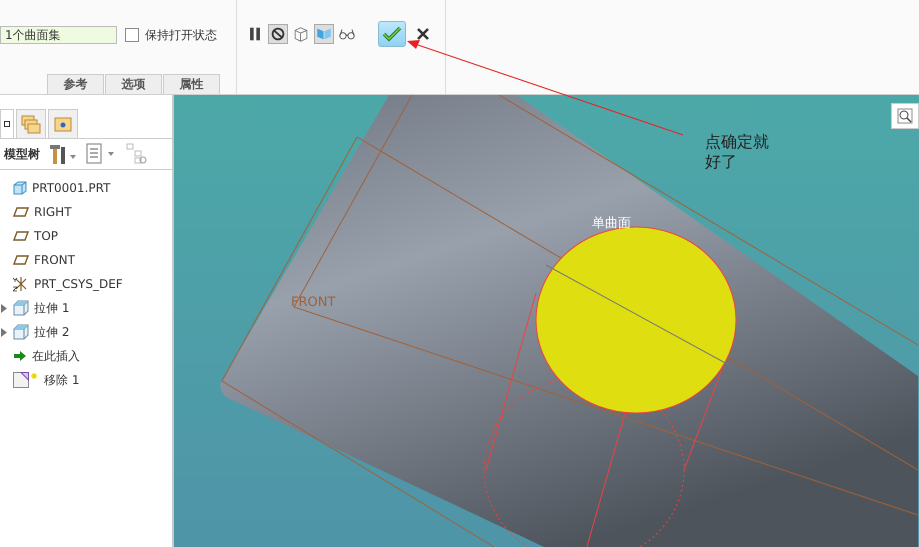 The width and height of the screenshot is (919, 547). Describe the element at coordinates (63, 154) in the screenshot. I see `tools-icon` at that location.